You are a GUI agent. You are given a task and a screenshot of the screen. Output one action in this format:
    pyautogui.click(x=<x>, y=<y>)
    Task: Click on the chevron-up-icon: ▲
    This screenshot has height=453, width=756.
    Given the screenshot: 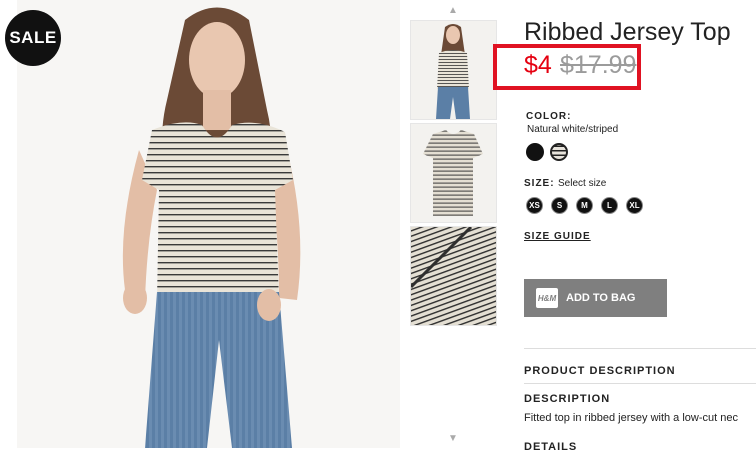 What is the action you would take?
    pyautogui.click(x=453, y=11)
    